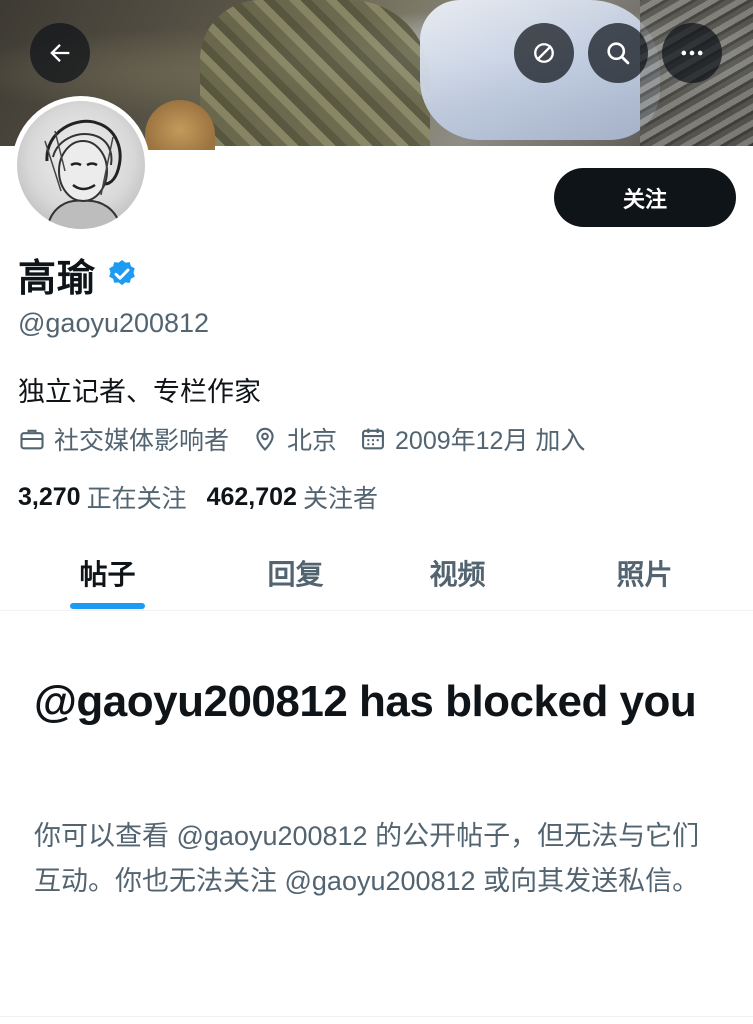 The height and width of the screenshot is (1024, 753). I want to click on arrow-left-icon, so click(60, 53).